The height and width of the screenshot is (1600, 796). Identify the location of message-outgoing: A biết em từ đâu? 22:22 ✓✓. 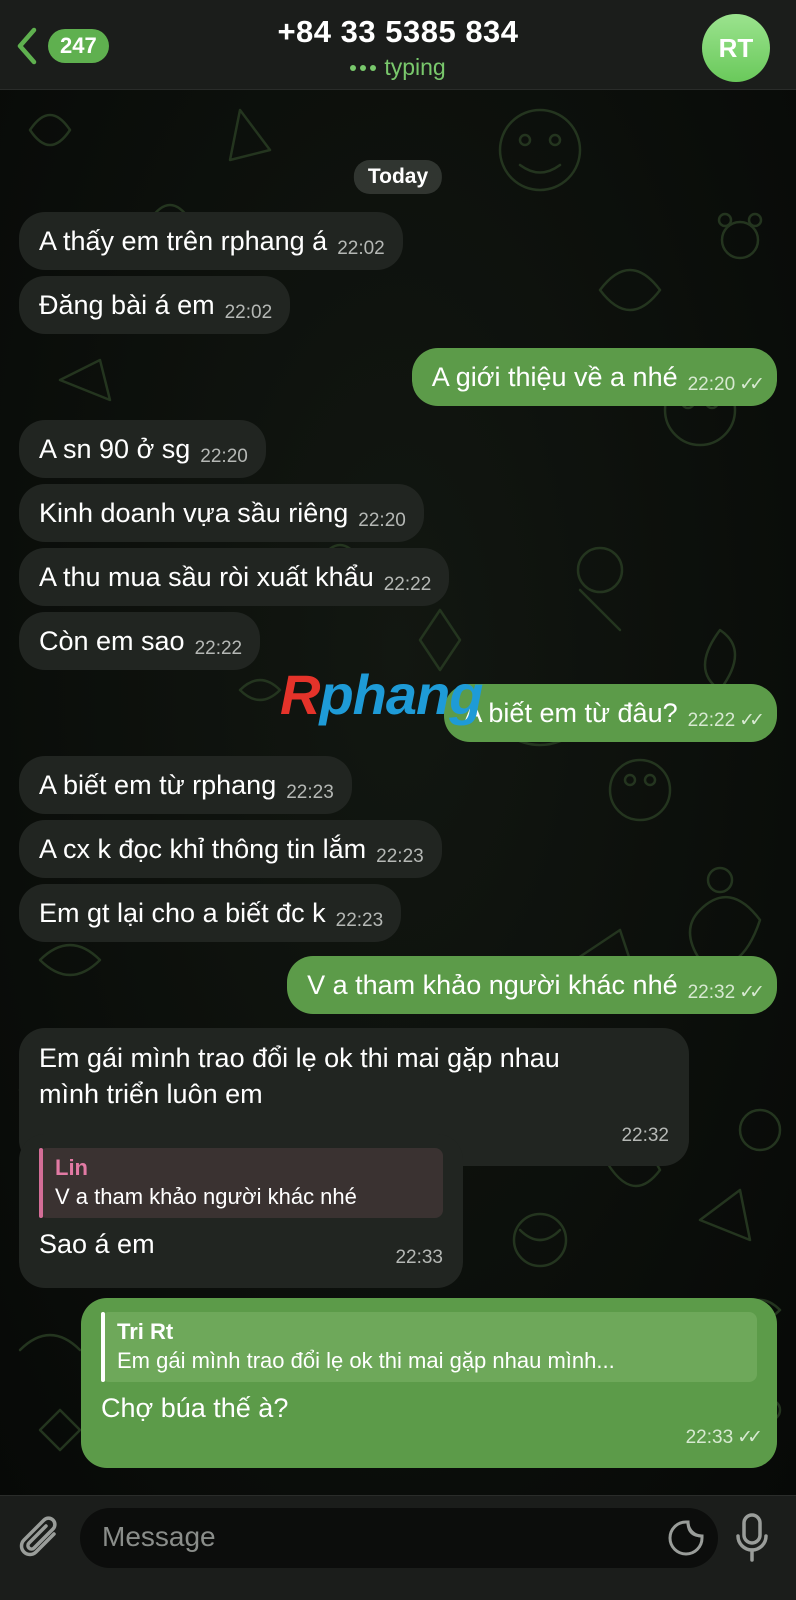
(610, 713).